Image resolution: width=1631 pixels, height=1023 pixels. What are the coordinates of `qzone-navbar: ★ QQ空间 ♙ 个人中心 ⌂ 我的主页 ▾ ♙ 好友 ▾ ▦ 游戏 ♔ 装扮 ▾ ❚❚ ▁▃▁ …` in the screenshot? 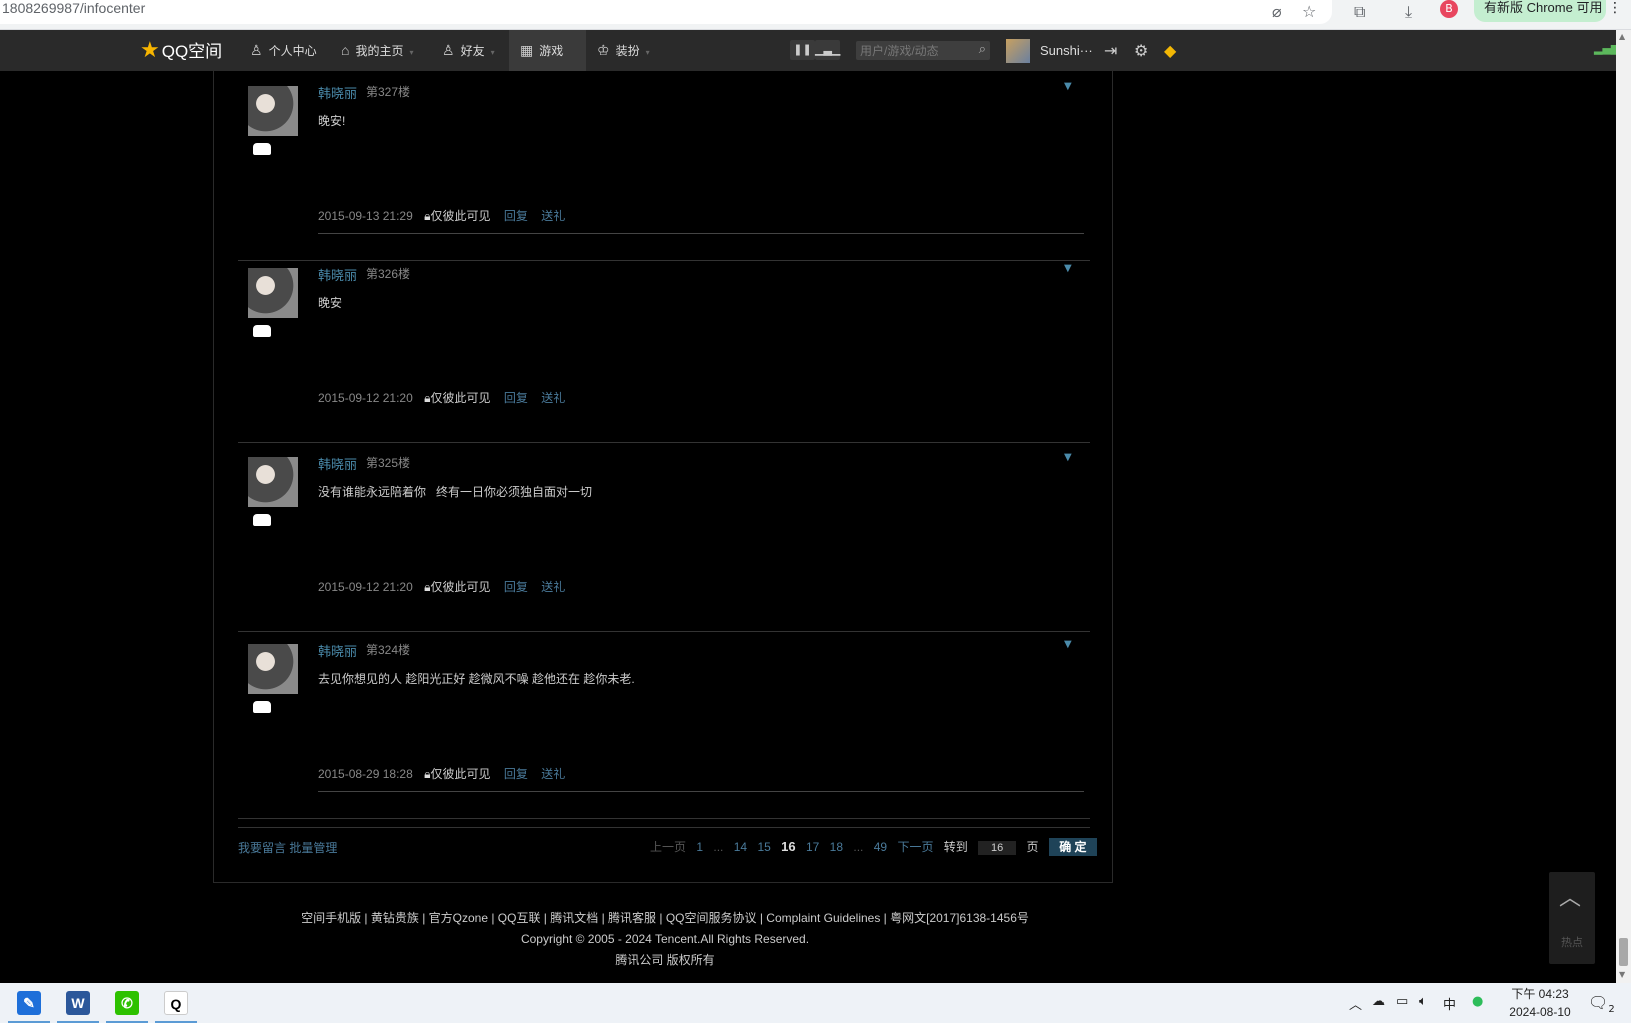 It's located at (809, 50).